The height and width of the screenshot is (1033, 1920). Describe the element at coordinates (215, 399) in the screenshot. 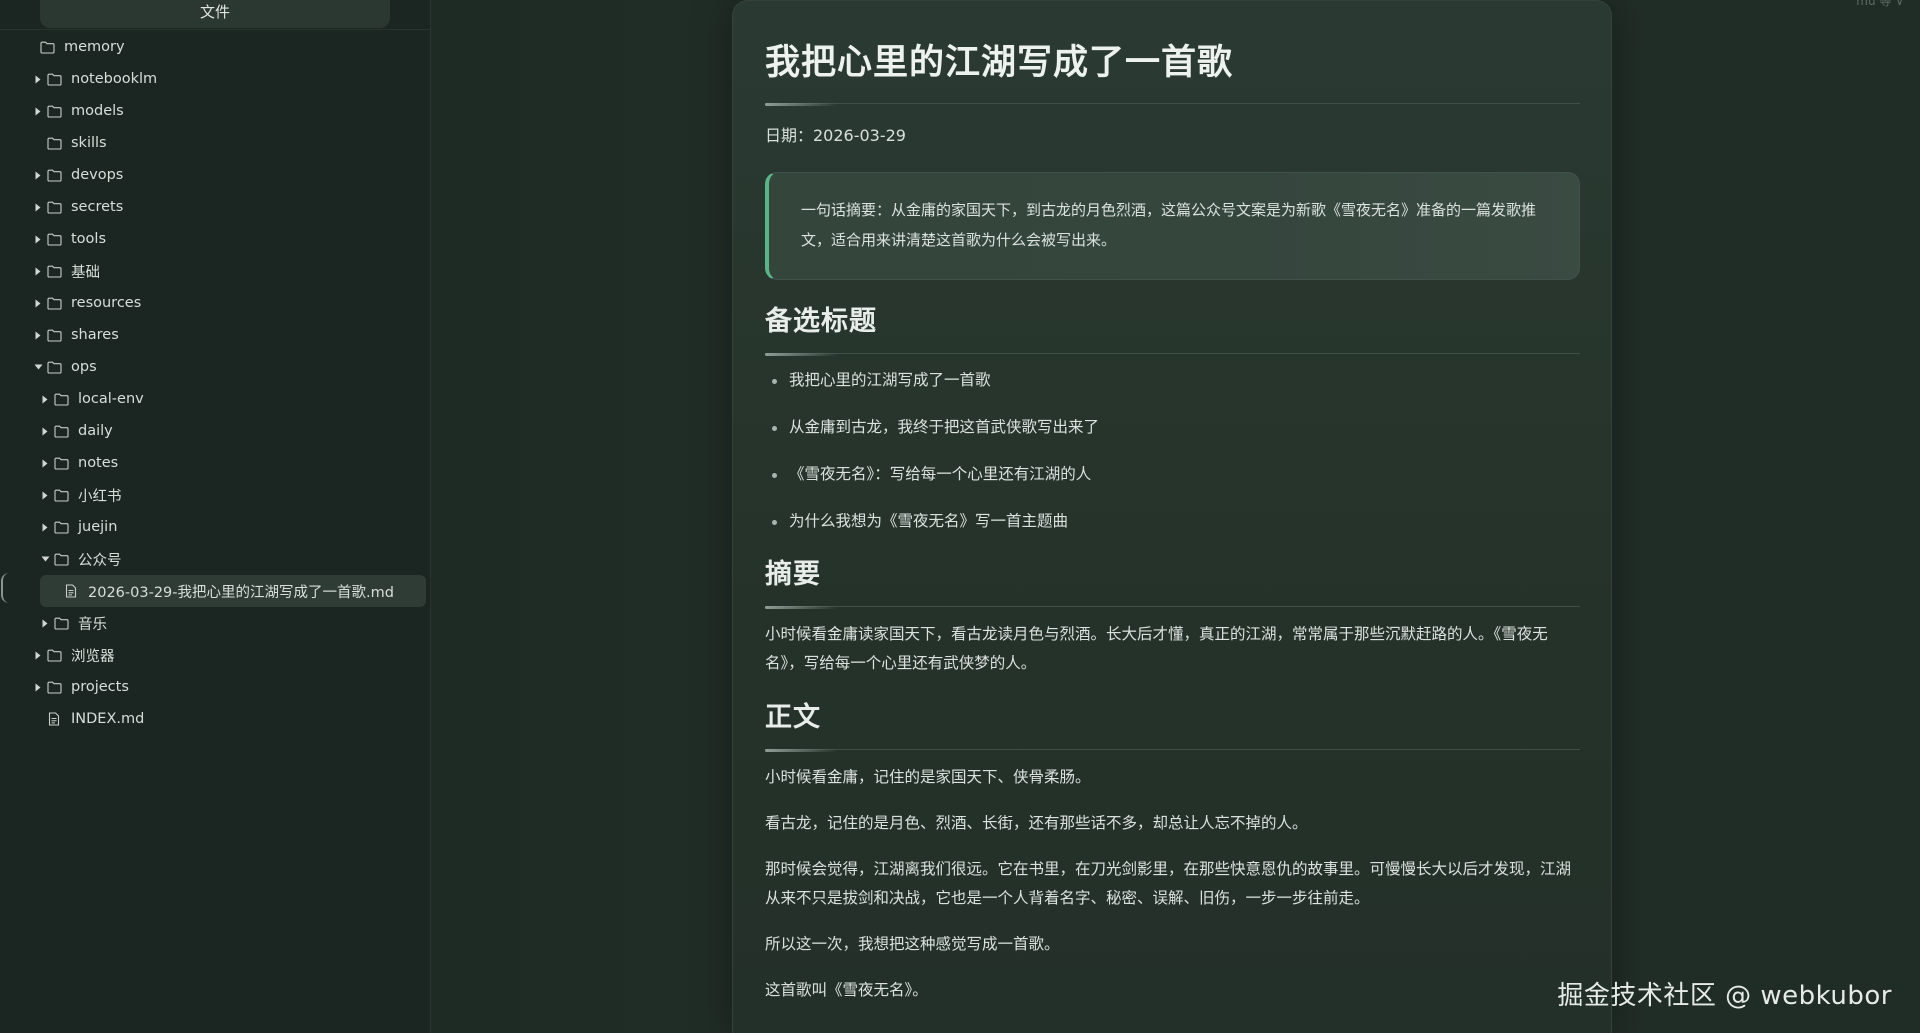

I see `tree-folder-item: local-env` at that location.